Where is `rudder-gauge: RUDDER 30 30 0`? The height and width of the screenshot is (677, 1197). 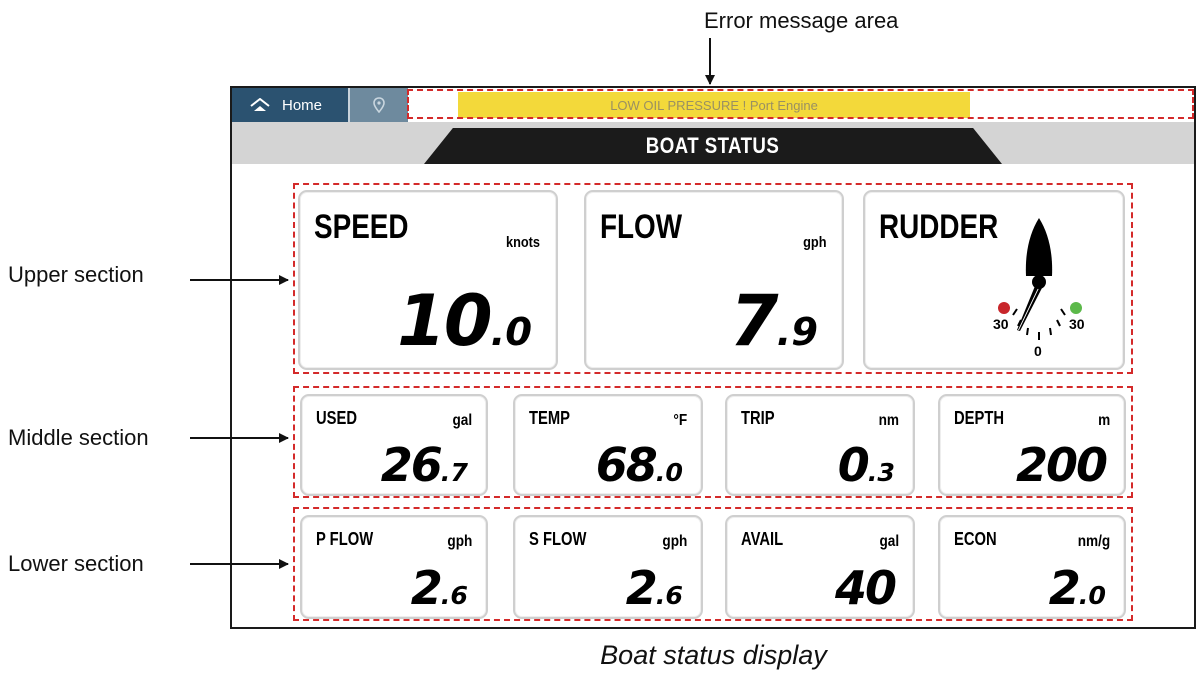
rudder-gauge: RUDDER 30 30 0 is located at coordinates (994, 280).